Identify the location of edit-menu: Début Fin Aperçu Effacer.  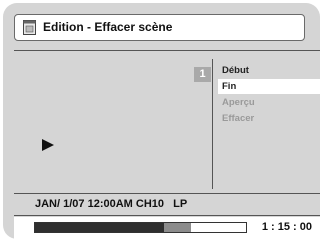
(269, 95).